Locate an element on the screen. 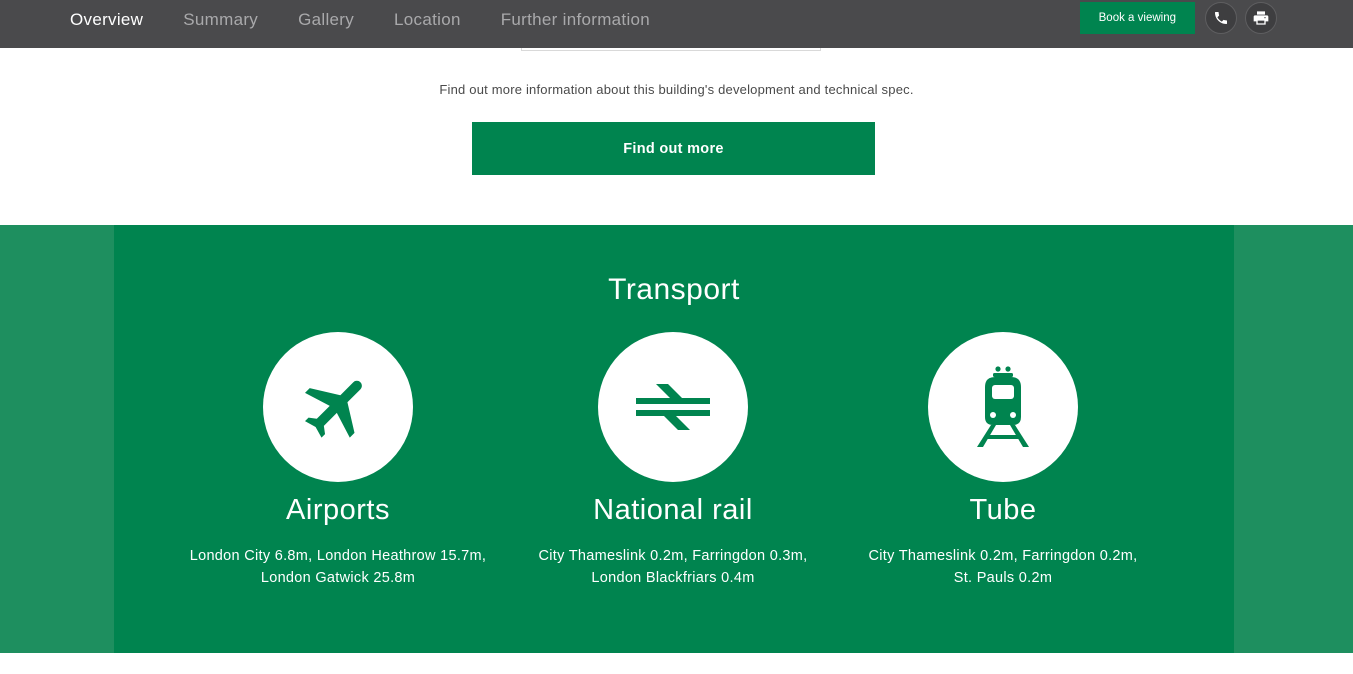 The image size is (1353, 674). airports-line-2: London Gatwick 25.8m is located at coordinates (338, 578).